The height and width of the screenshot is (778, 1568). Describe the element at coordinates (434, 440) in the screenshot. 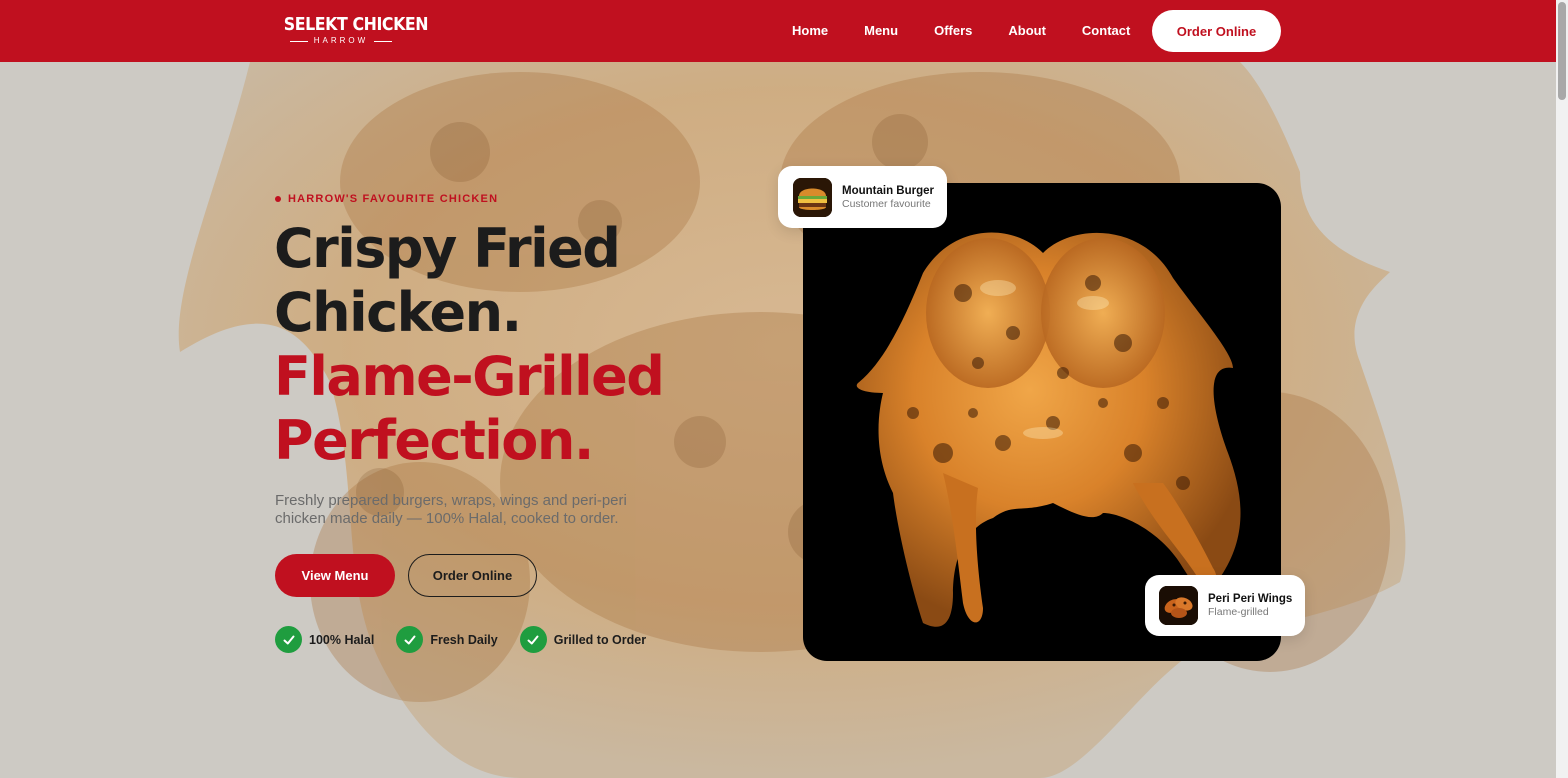

I see `headline-line-4: Perfection.` at that location.